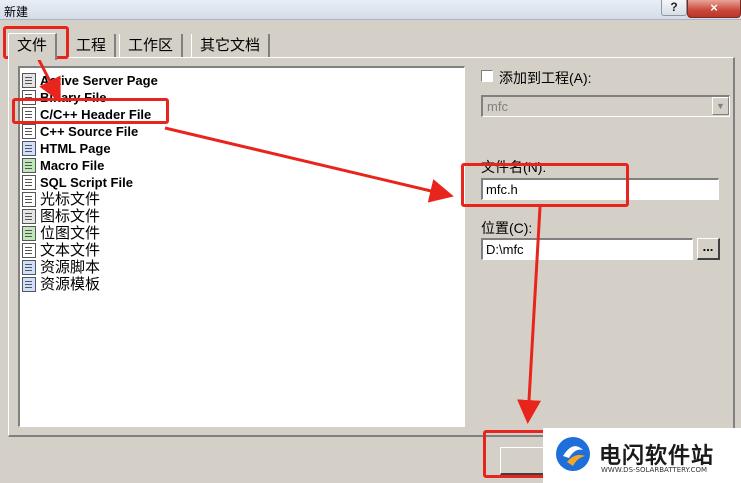 The width and height of the screenshot is (741, 483). Describe the element at coordinates (29, 165) in the screenshot. I see `macro-file-icon` at that location.